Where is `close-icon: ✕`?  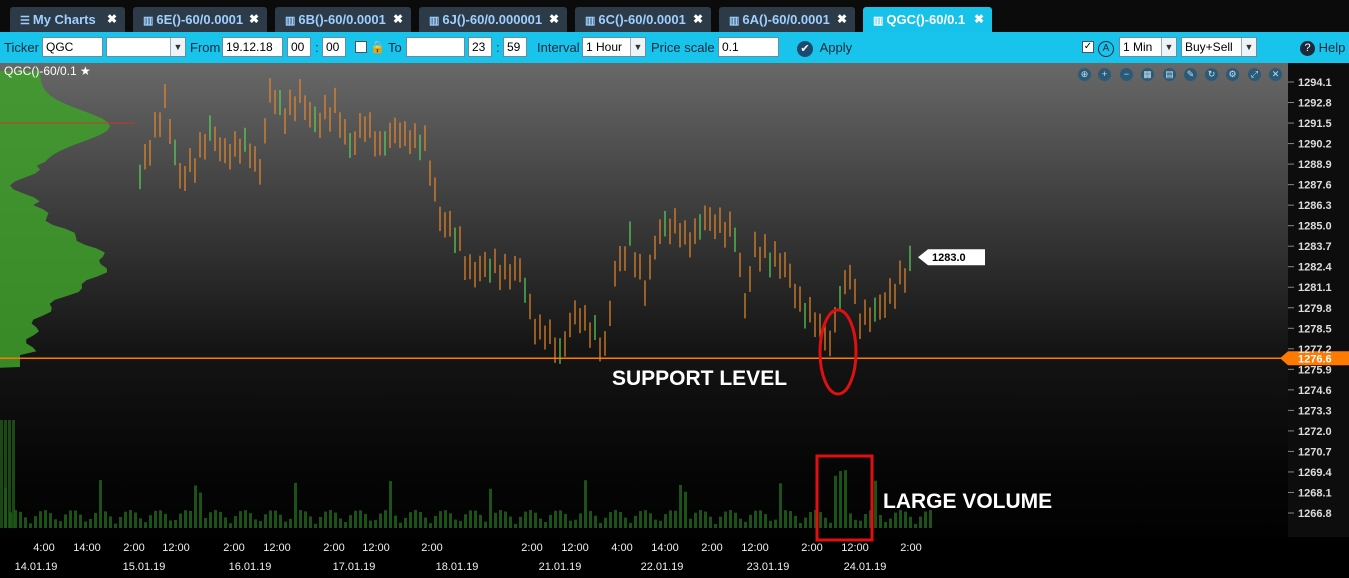 close-icon: ✕ is located at coordinates (1275, 74).